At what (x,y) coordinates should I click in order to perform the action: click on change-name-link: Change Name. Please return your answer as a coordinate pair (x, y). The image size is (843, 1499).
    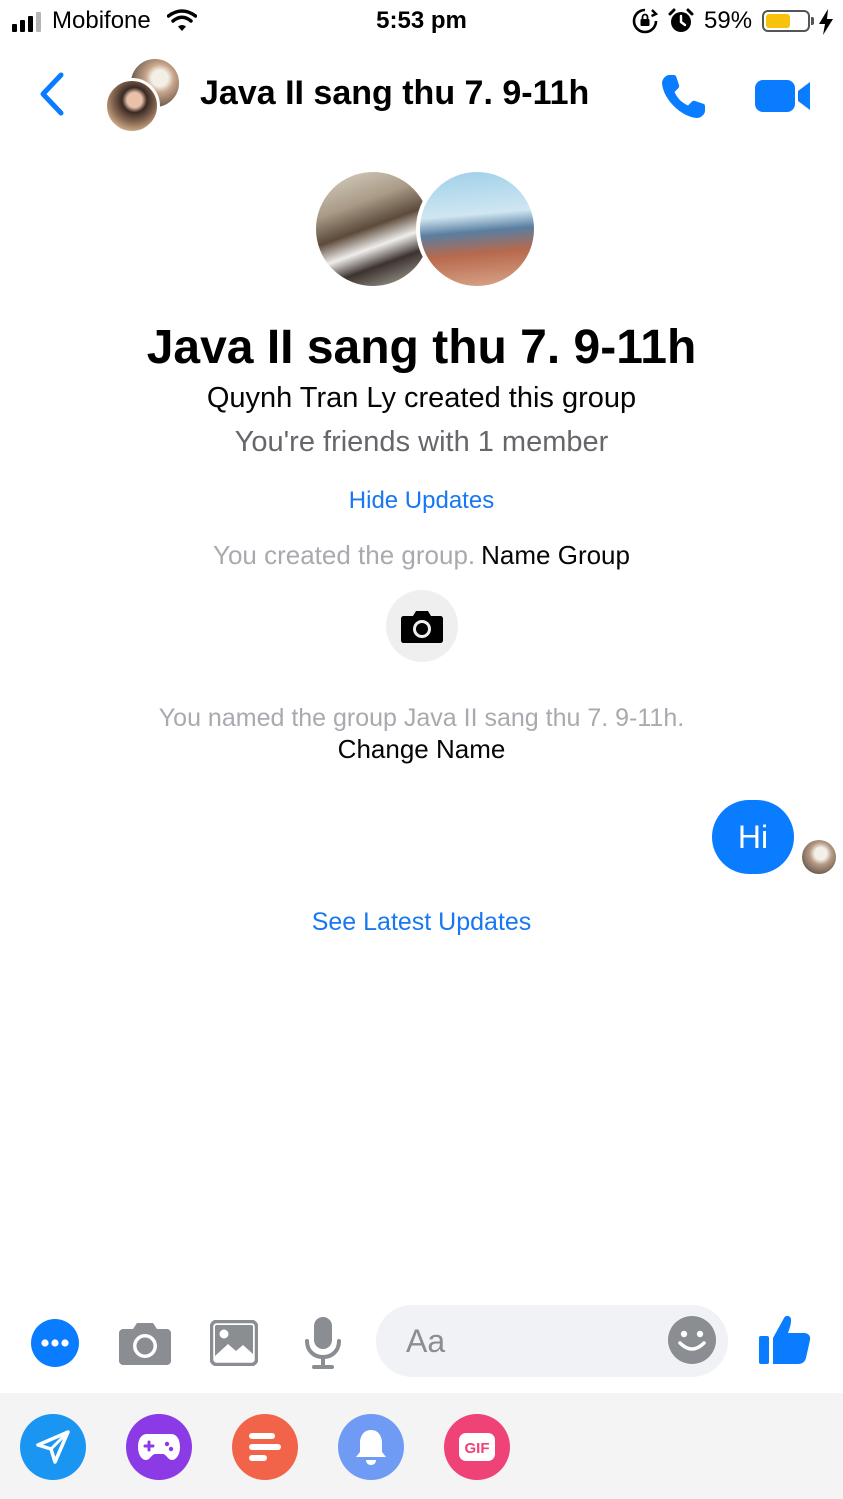
    Looking at the image, I should click on (421, 749).